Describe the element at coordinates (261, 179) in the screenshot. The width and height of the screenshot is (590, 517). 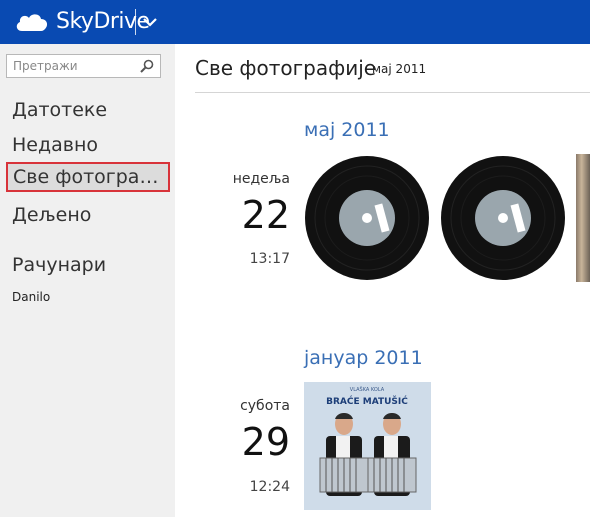
I see `day-name: недеља` at that location.